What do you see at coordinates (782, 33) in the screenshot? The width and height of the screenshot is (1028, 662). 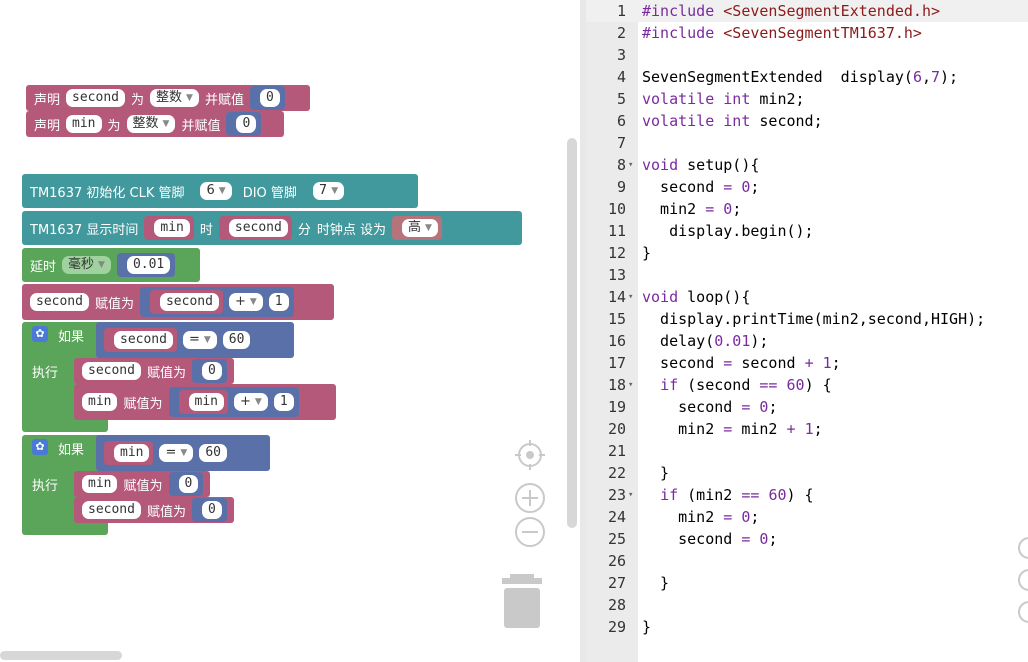 I see `code-text: #include <SevenSegmentTM1637.h>` at bounding box center [782, 33].